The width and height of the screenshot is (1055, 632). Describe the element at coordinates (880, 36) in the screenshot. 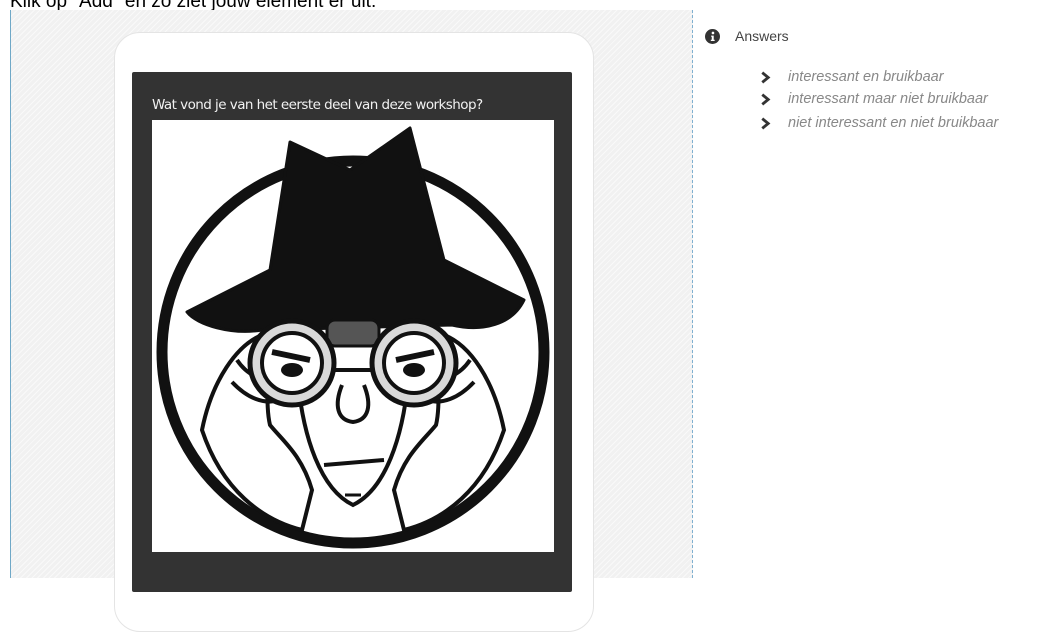

I see `answers-header: Answers` at that location.